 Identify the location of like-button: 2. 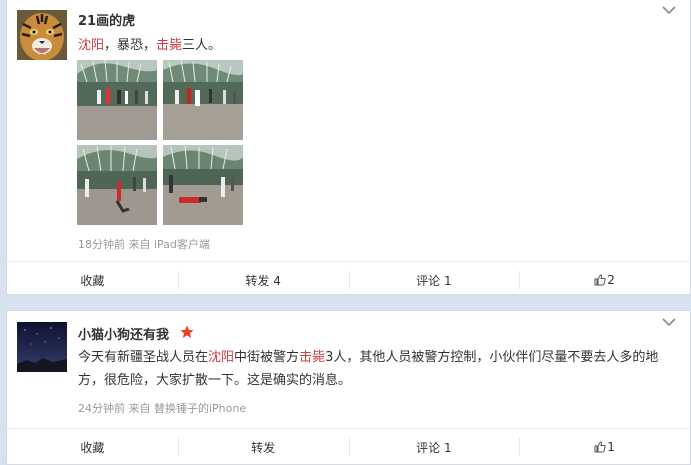
(604, 280).